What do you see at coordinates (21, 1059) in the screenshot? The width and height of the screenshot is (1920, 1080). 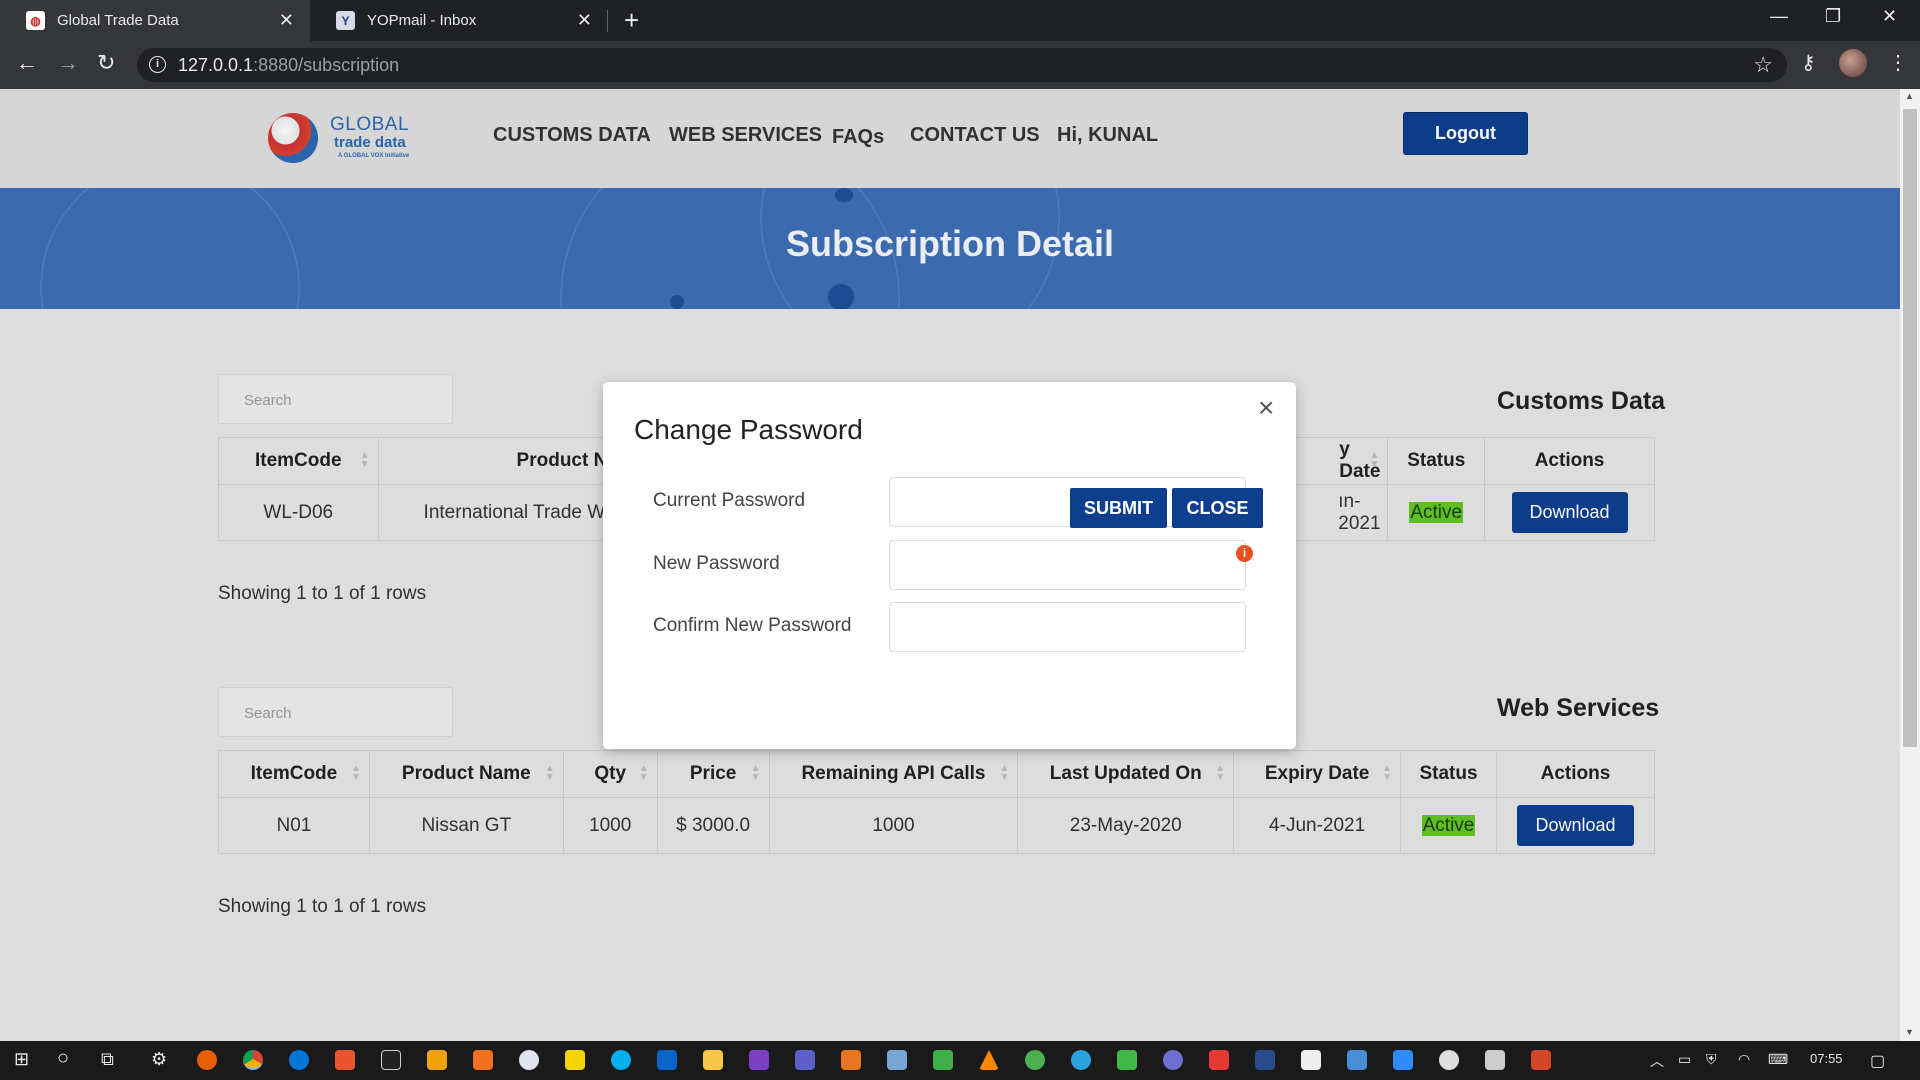 I see `windows-start-icon: ⊞` at bounding box center [21, 1059].